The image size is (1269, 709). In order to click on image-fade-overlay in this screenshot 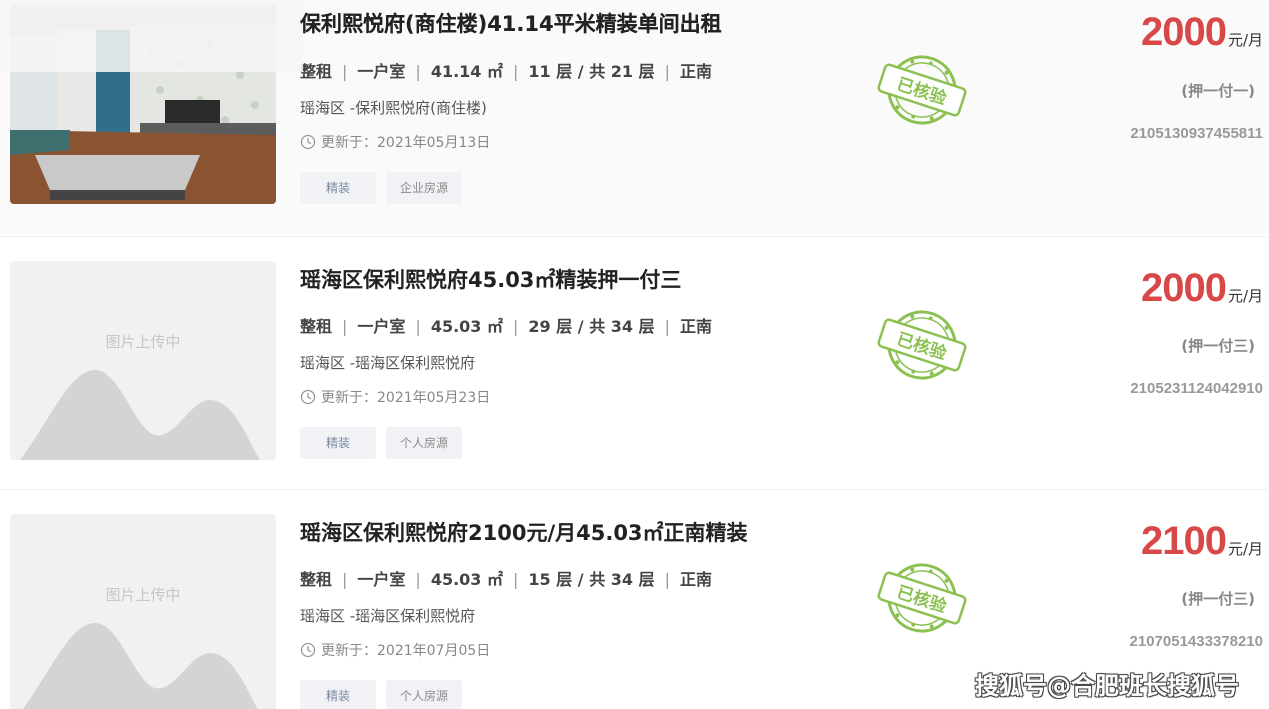, I will do `click(151, 36)`.